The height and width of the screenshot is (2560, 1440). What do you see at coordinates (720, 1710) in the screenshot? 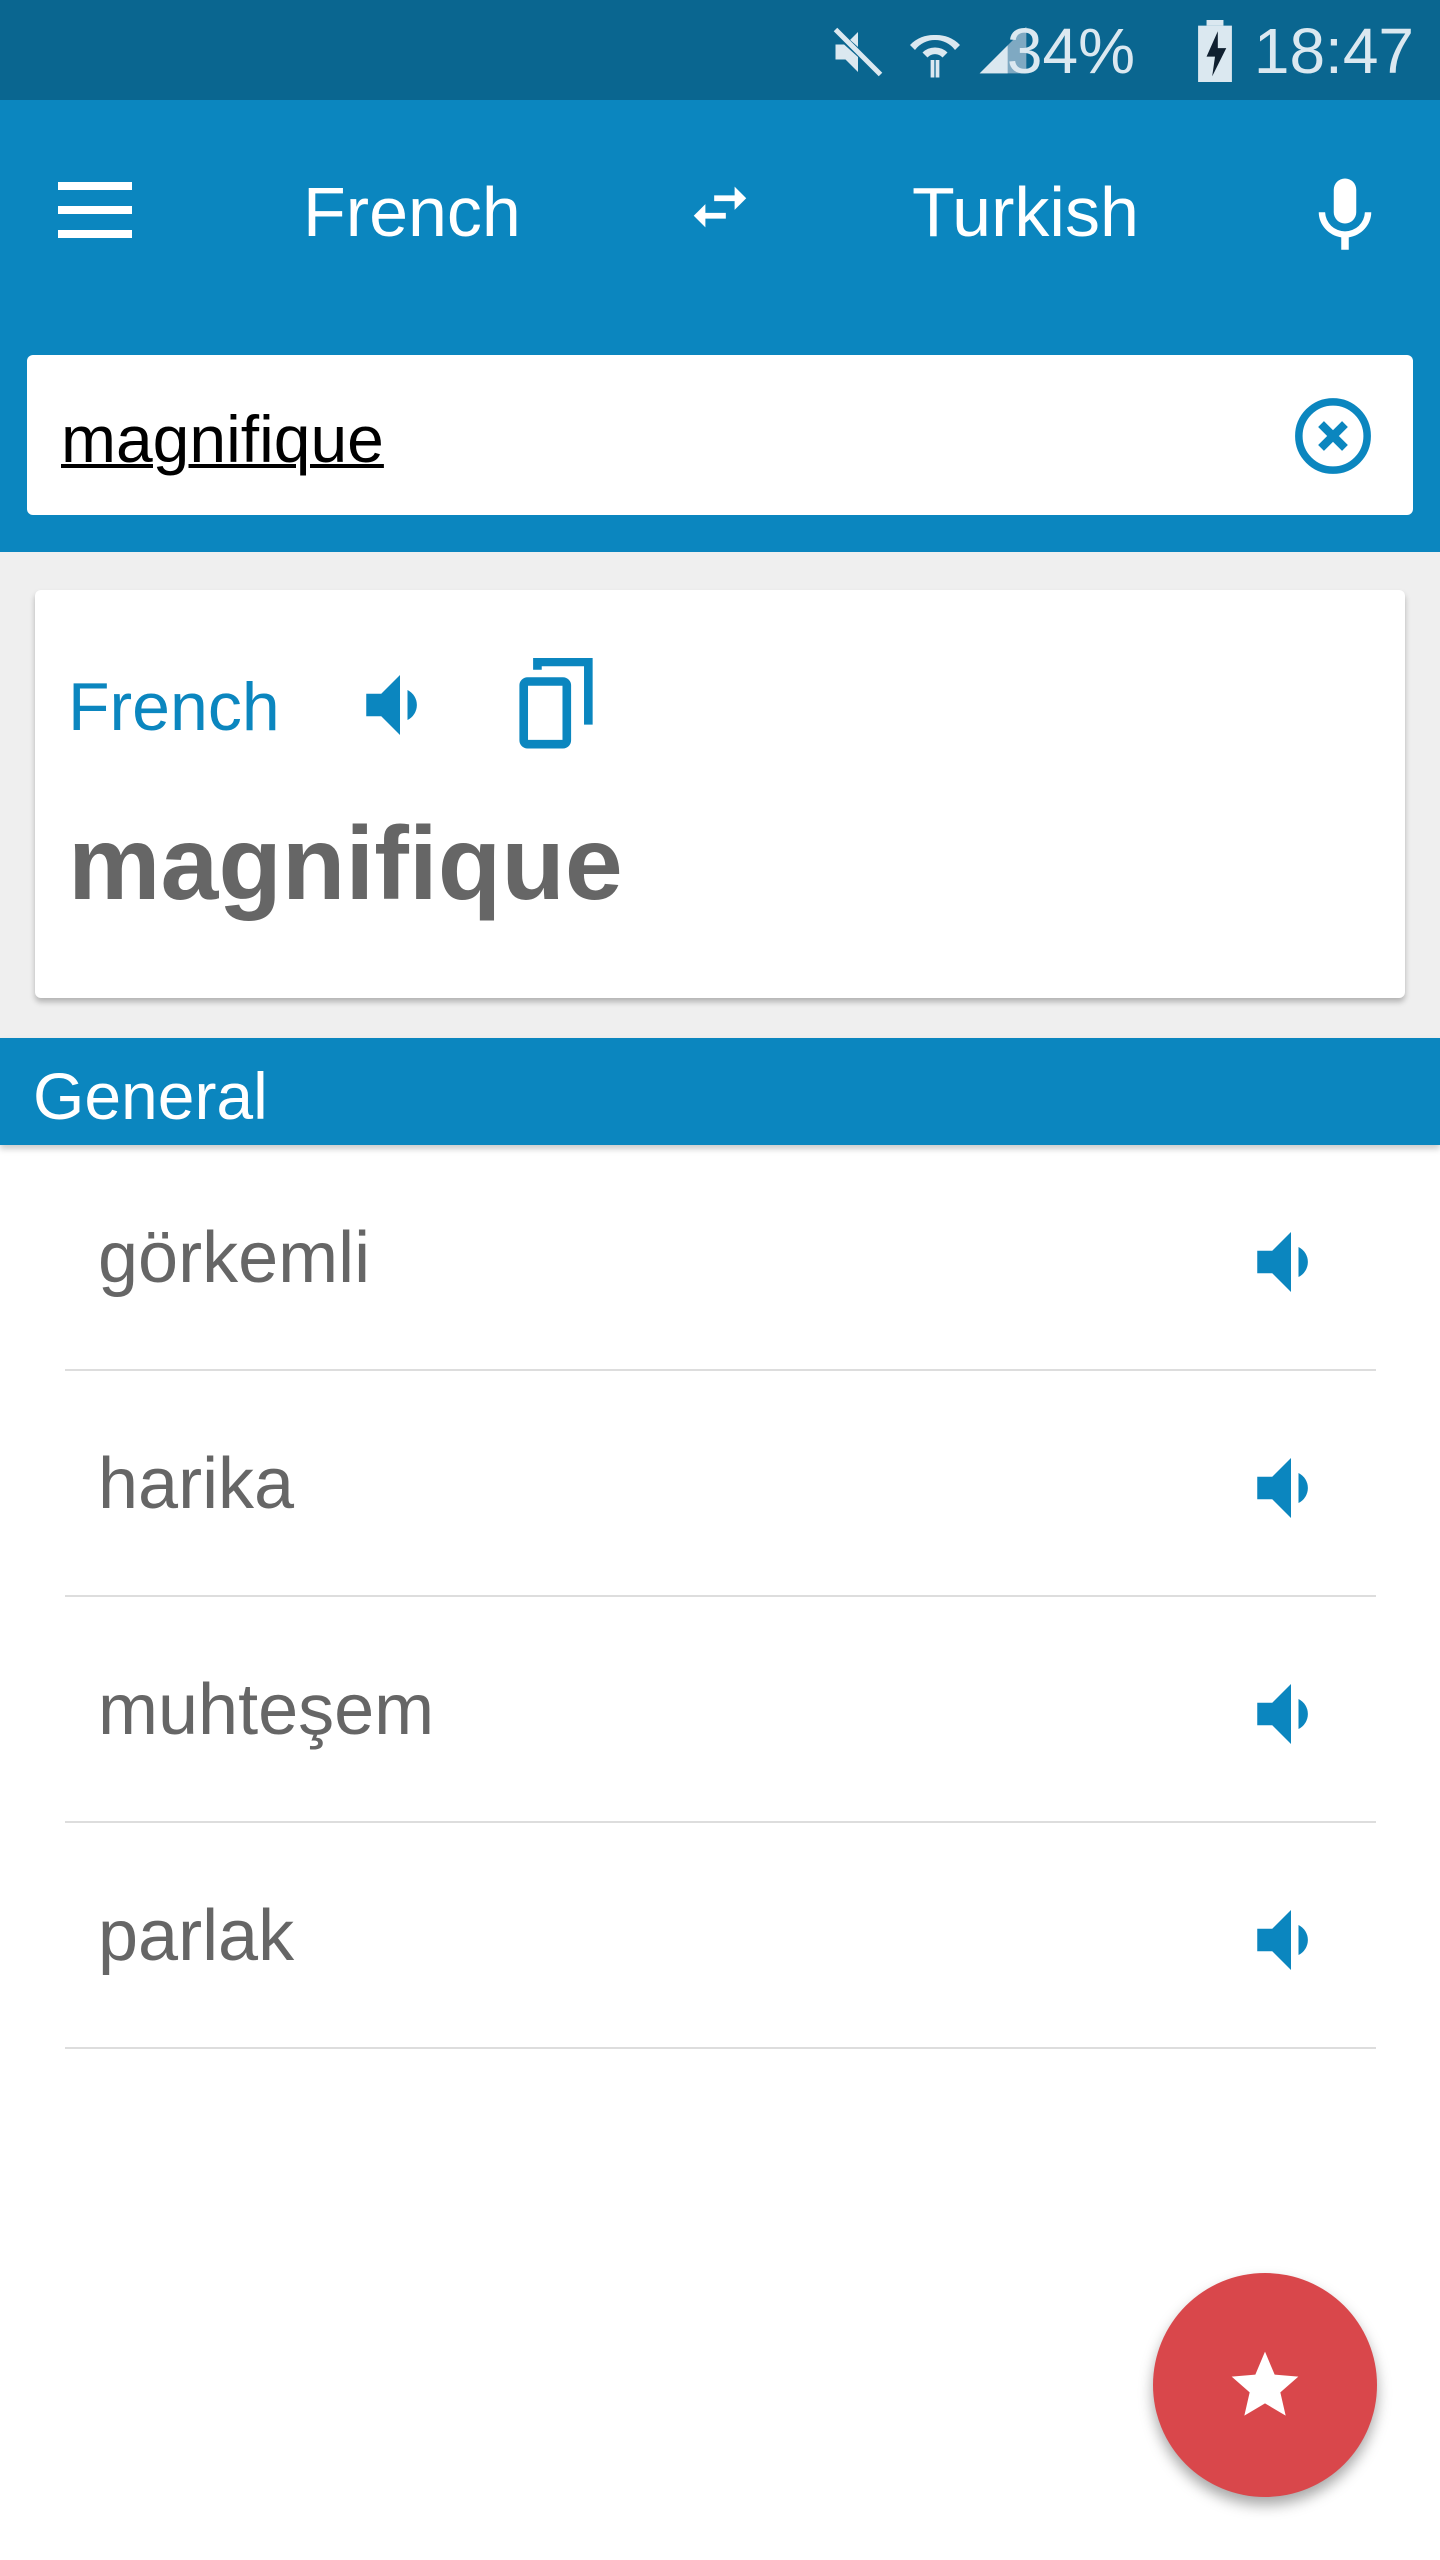
I see `translation-item: muhteşem` at bounding box center [720, 1710].